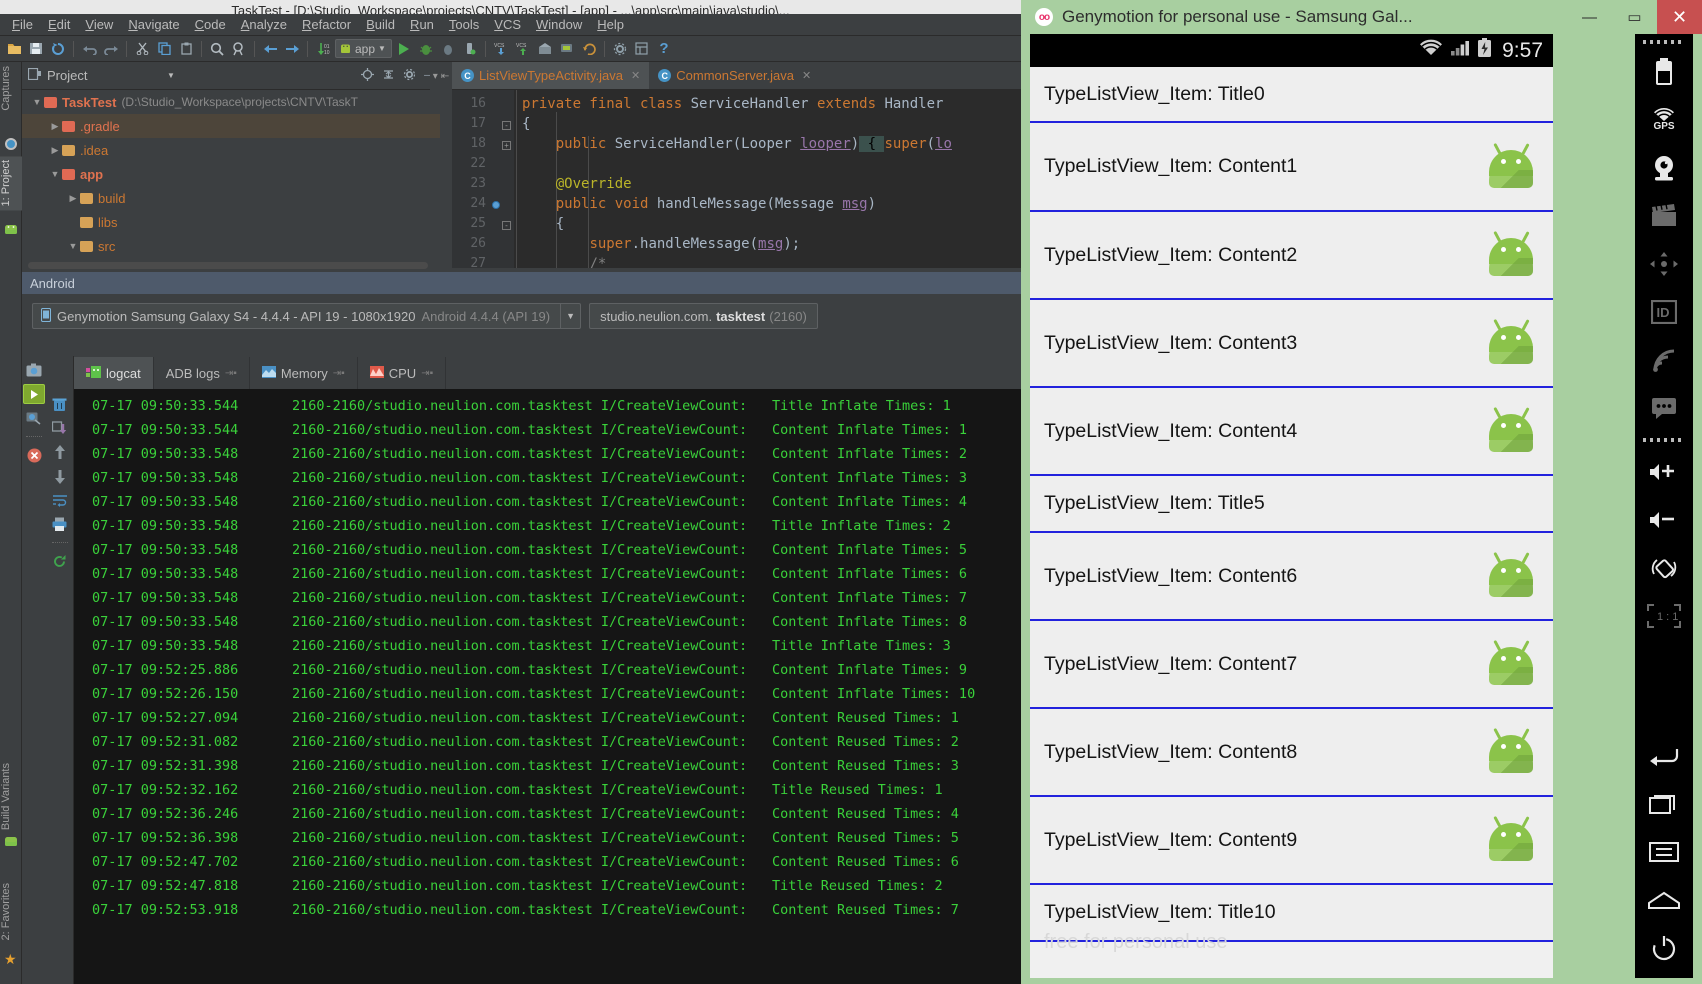 The image size is (1702, 984). Describe the element at coordinates (323, 49) in the screenshot. I see `sync-gradle-icon: 01 10` at that location.